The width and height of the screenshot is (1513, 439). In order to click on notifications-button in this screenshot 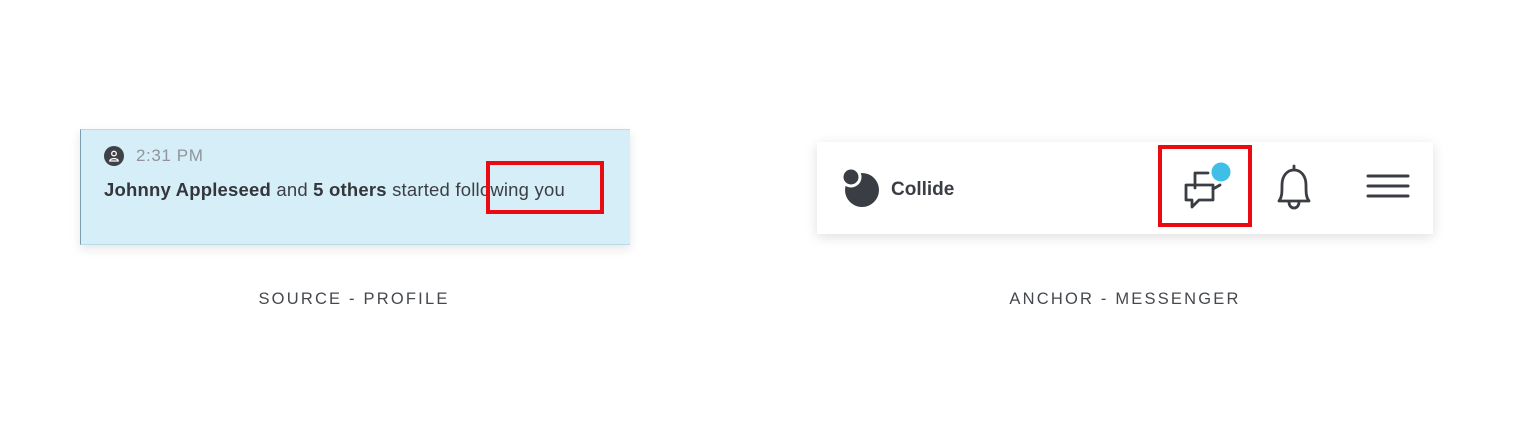, I will do `click(1294, 189)`.